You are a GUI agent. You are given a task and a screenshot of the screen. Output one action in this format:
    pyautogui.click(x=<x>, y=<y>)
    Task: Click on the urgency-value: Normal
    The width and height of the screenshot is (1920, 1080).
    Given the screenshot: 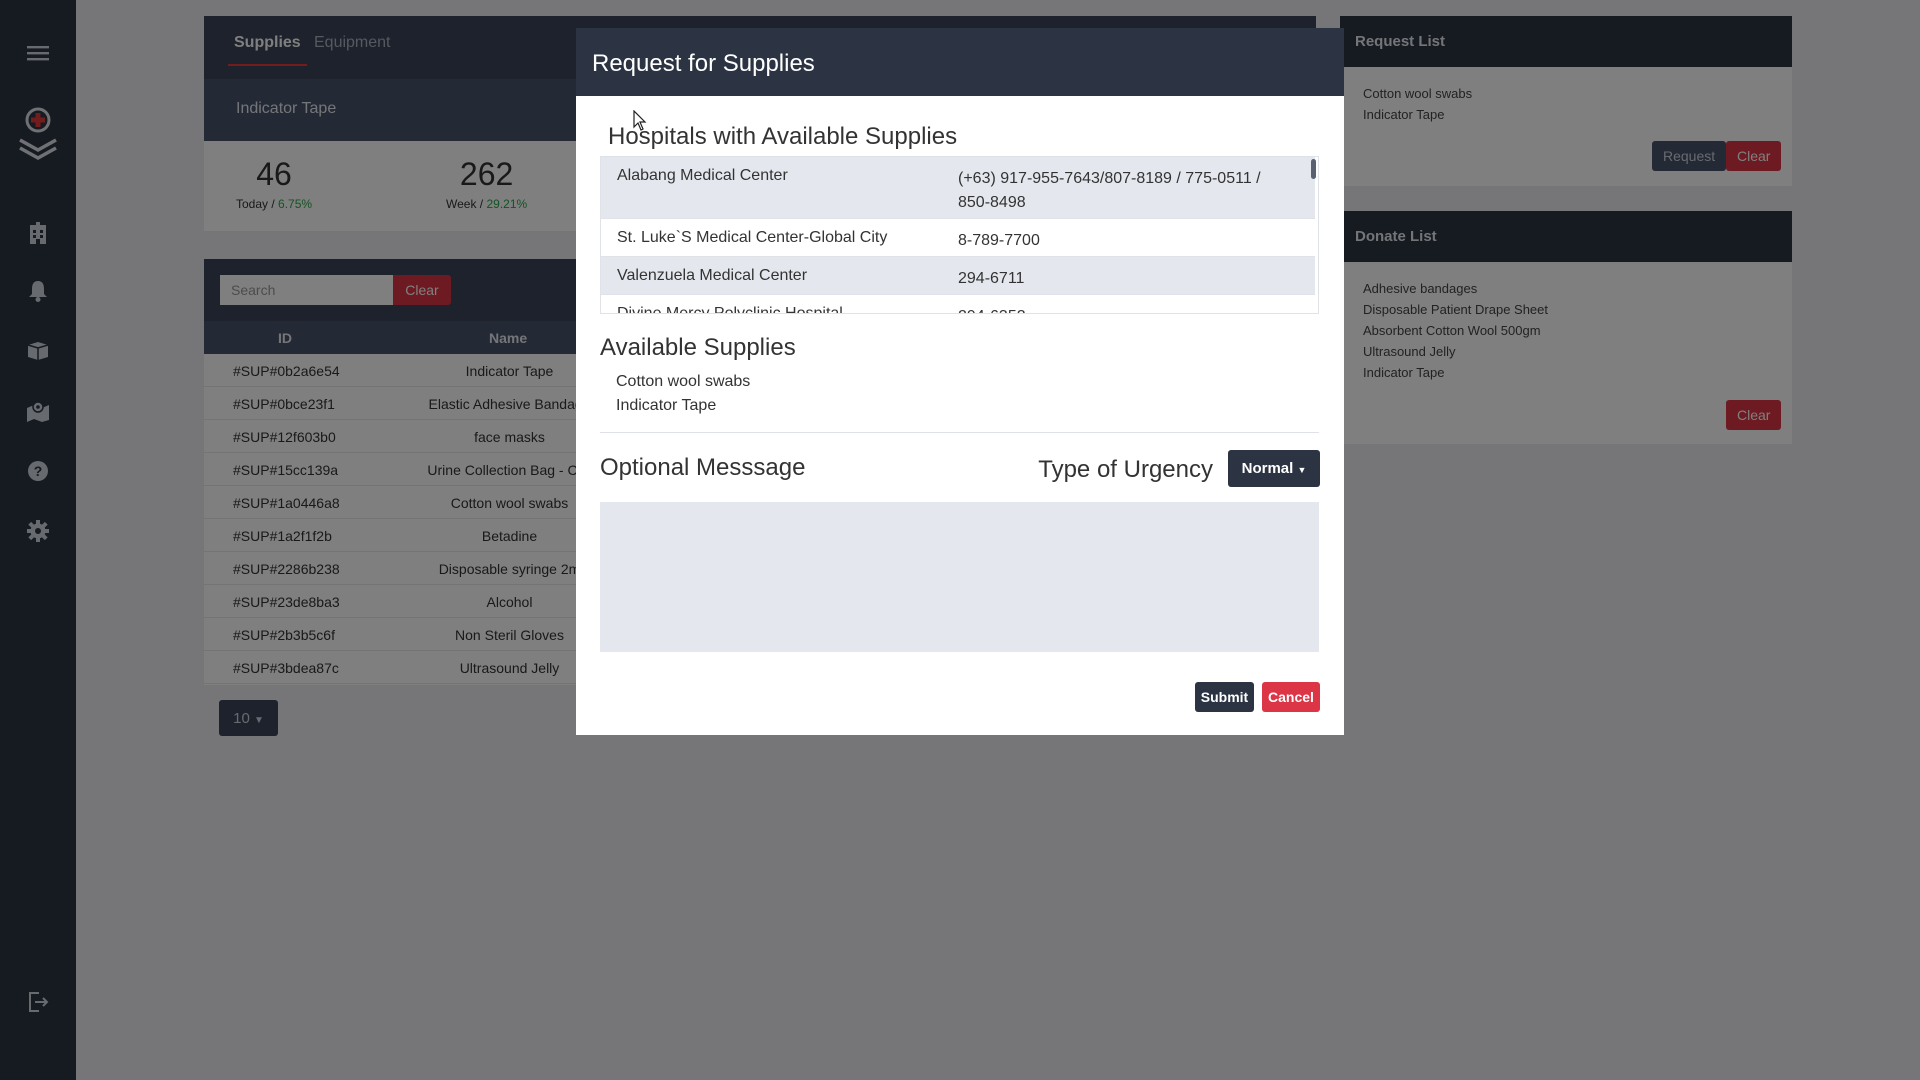 What is the action you would take?
    pyautogui.click(x=1267, y=468)
    